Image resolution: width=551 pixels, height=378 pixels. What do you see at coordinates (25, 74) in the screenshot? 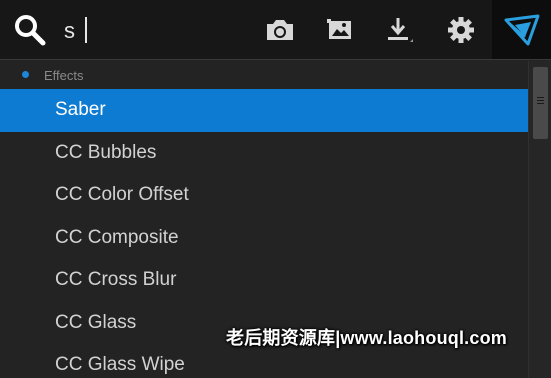
I see `category-bullet-icon` at bounding box center [25, 74].